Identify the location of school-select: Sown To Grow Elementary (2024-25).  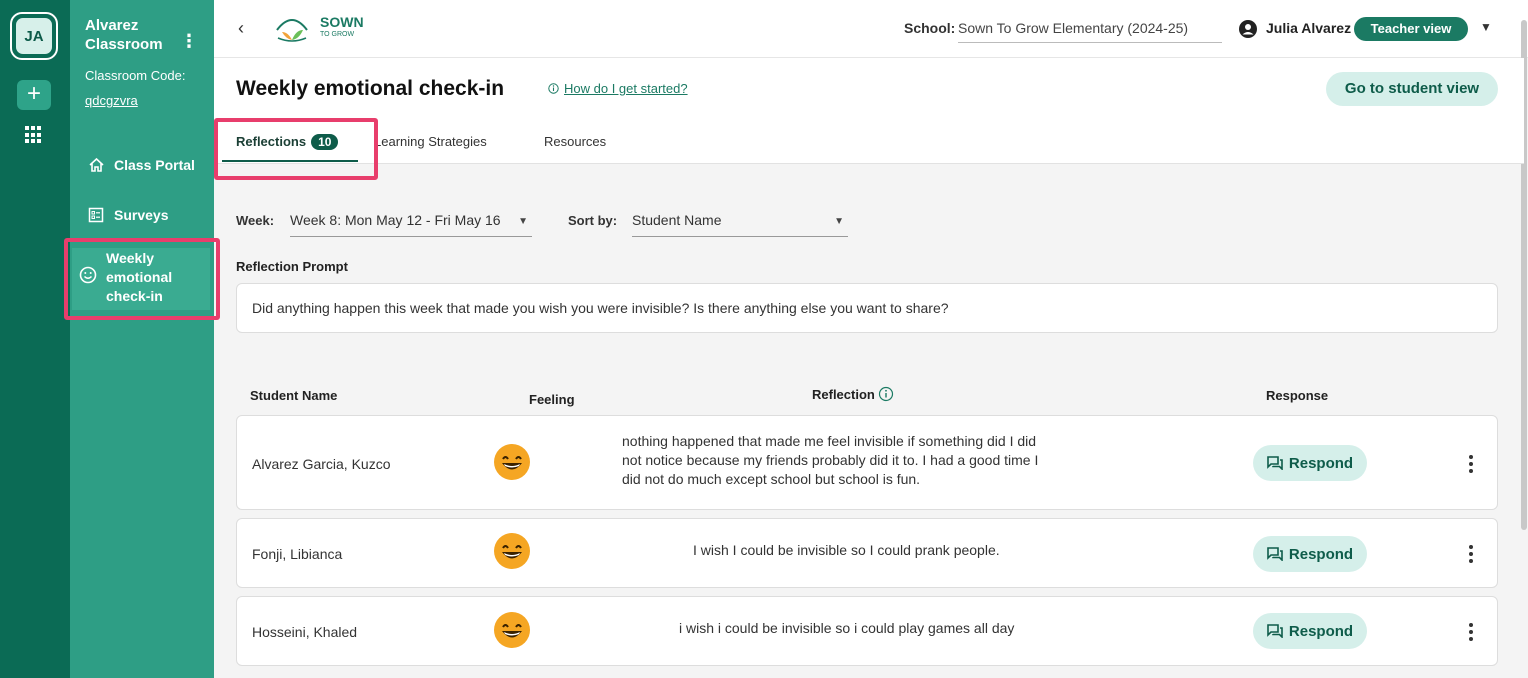
(1090, 31).